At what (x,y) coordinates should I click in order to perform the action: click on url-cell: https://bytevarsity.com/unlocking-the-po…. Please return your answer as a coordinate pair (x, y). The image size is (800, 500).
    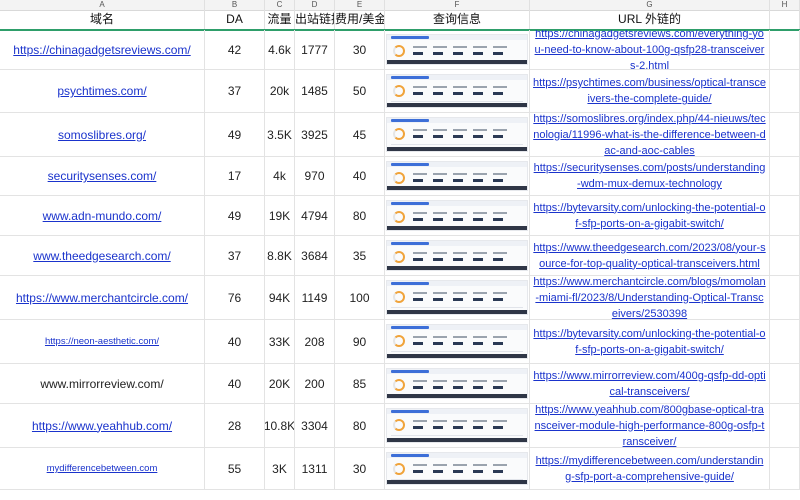
    Looking at the image, I should click on (650, 215).